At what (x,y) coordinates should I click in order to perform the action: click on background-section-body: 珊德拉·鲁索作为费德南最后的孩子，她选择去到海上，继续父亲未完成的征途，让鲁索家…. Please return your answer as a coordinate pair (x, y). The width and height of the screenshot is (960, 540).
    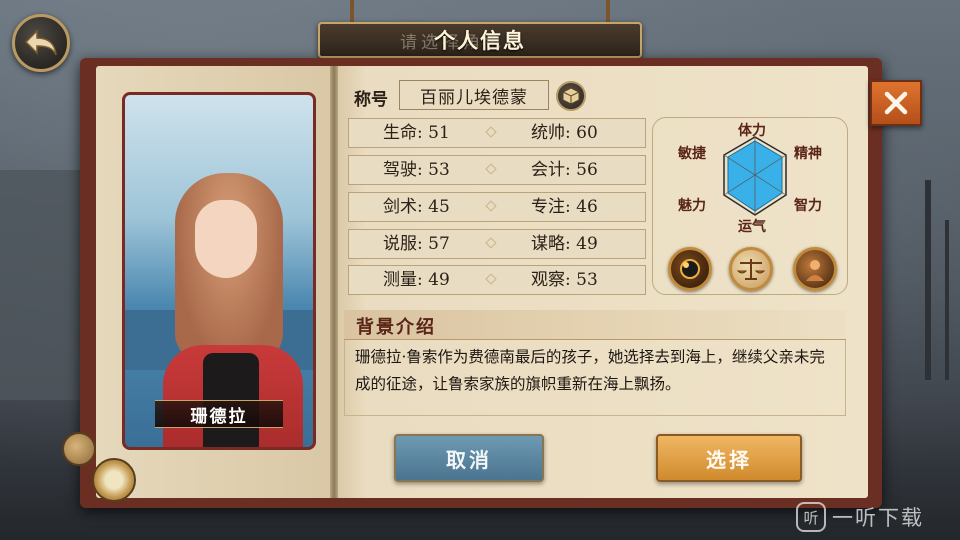
    Looking at the image, I should click on (595, 378).